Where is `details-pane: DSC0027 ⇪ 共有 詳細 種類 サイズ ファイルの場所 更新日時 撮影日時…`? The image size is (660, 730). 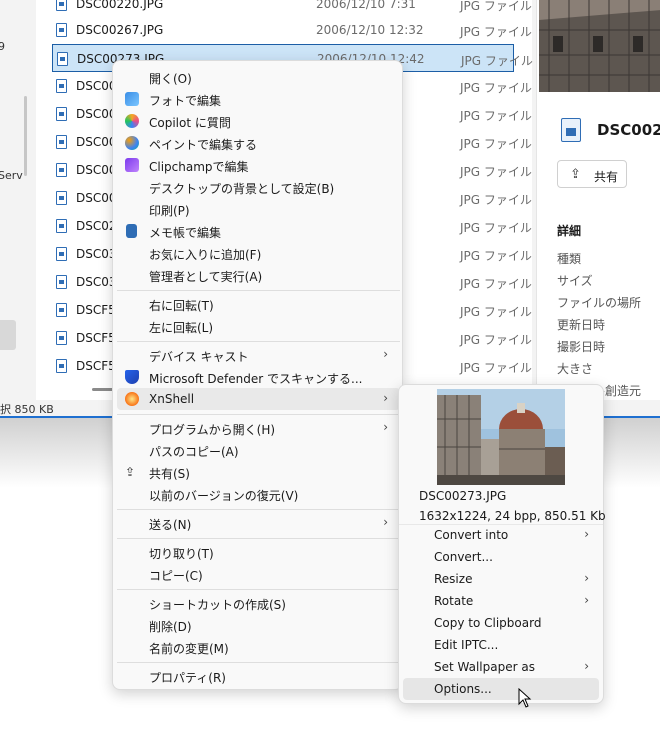
details-pane: DSC0027 ⇪ 共有 詳細 種類 サイズ ファイルの場所 更新日時 撮影日時… is located at coordinates (598, 200).